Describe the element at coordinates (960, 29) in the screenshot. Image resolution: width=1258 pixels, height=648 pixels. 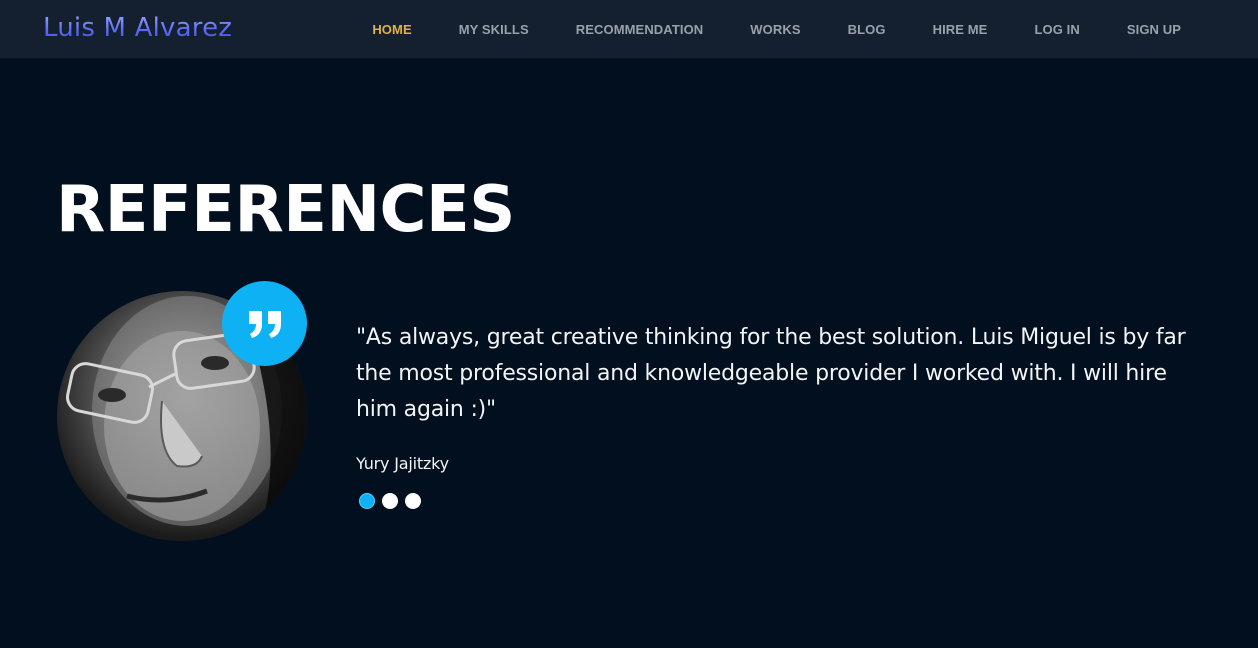
I see `nav-item-hire-me: HIRE ME` at that location.